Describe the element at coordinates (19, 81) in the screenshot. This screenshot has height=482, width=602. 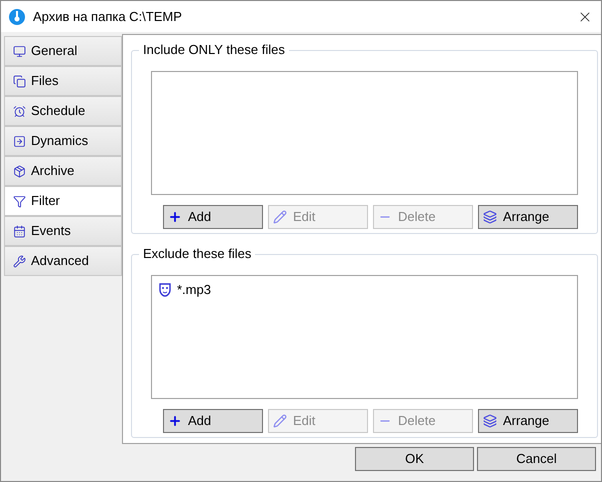
I see `files-icon` at that location.